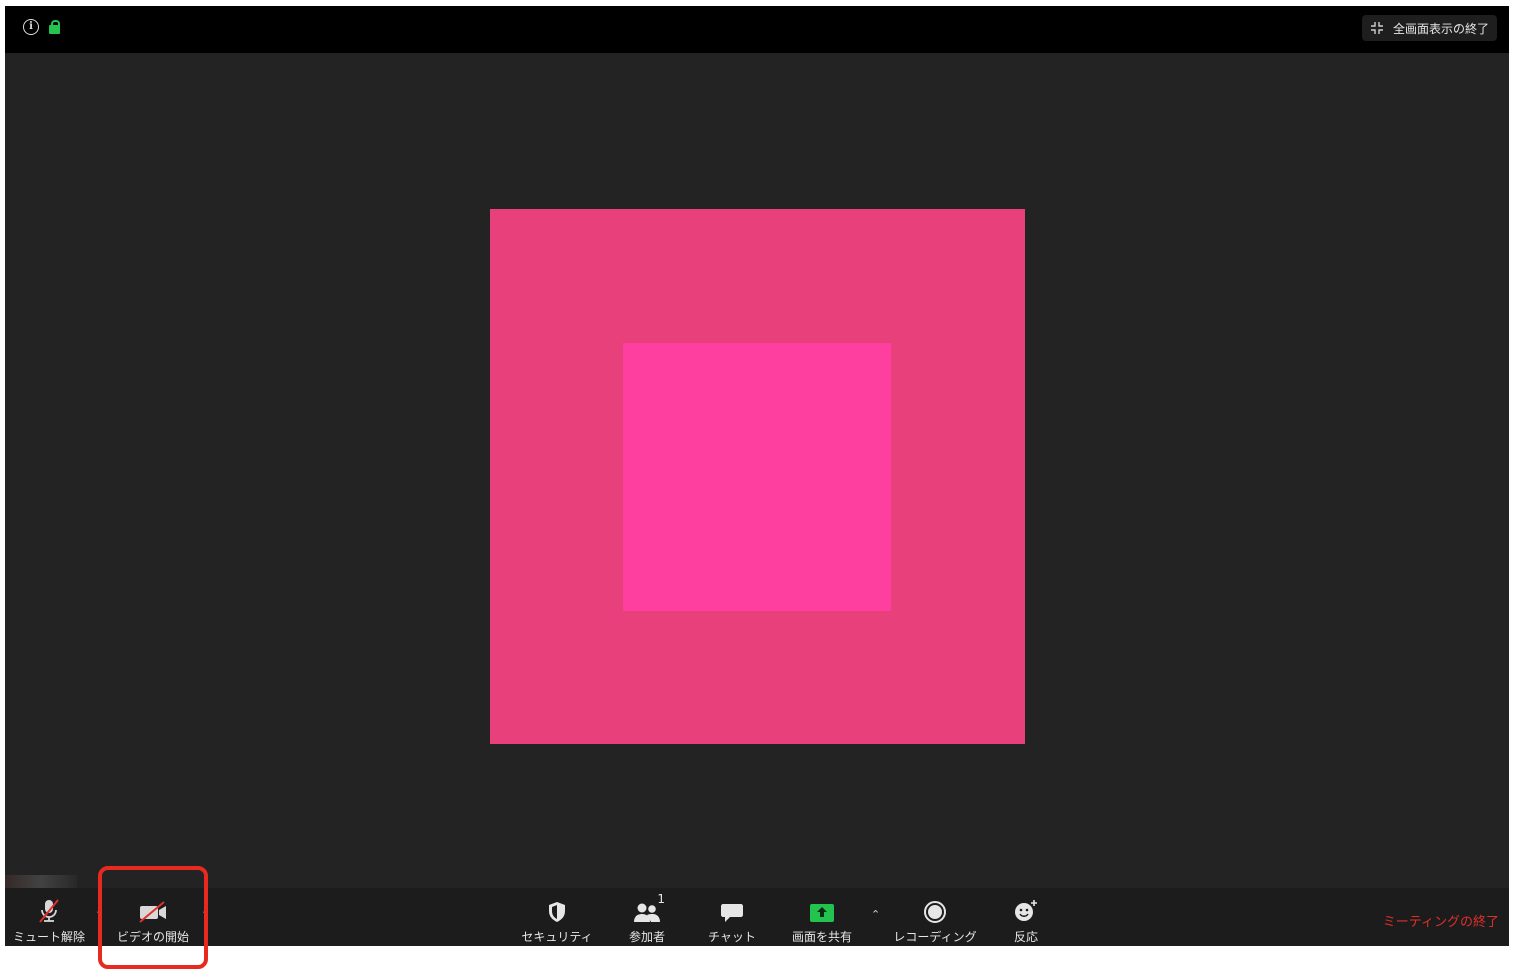  Describe the element at coordinates (732, 937) in the screenshot. I see `chat-label: チャット` at that location.